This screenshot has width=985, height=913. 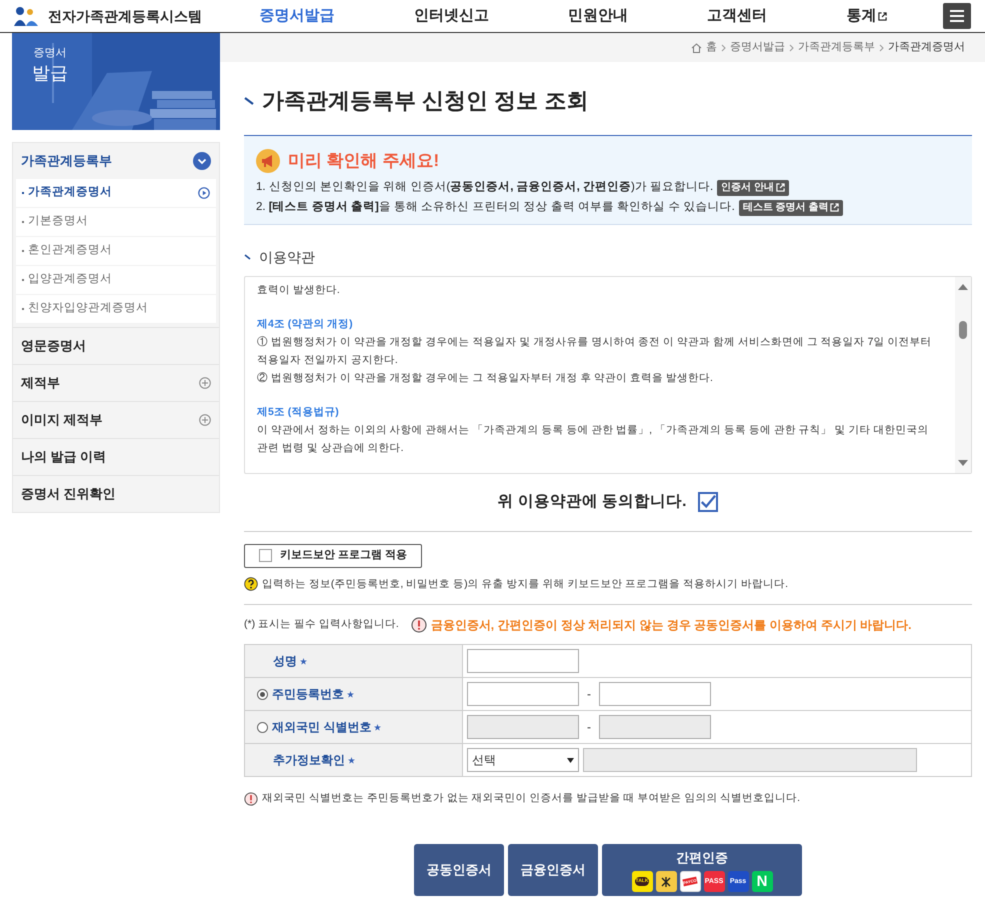 What do you see at coordinates (204, 193) in the screenshot?
I see `play-circle-icon` at bounding box center [204, 193].